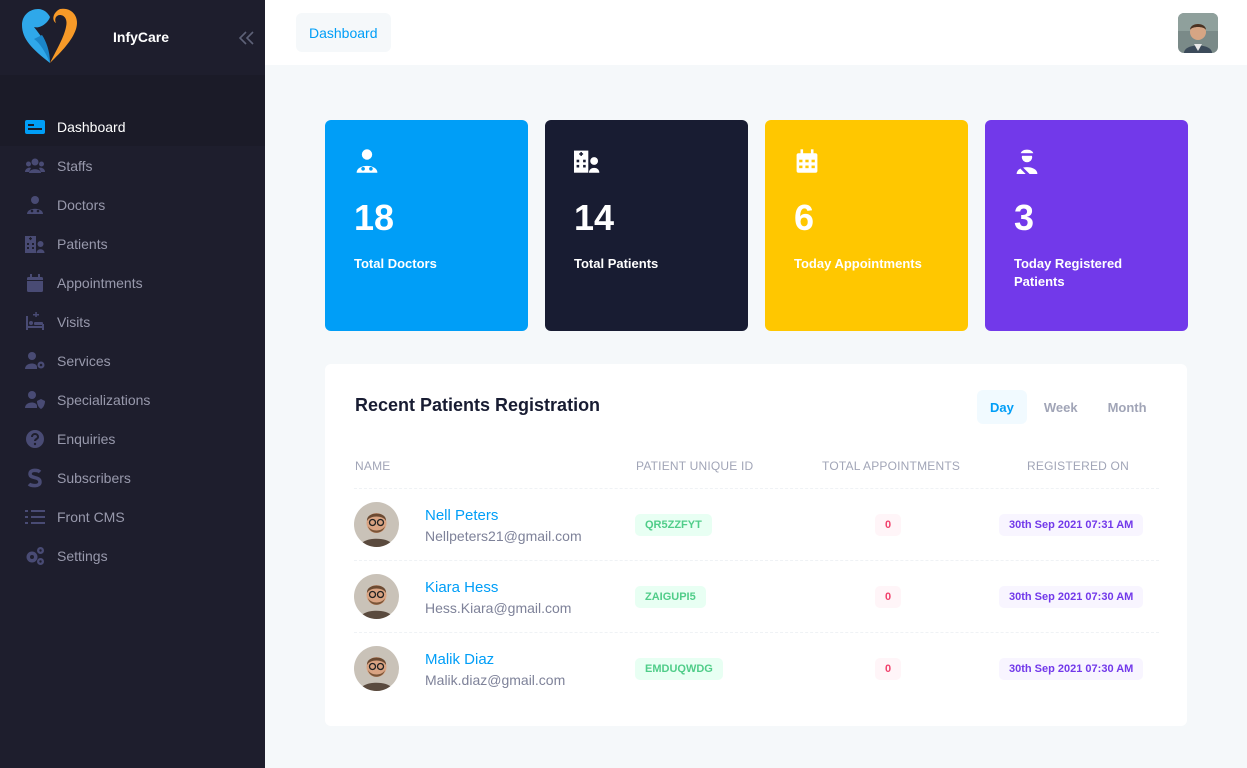 This screenshot has height=768, width=1247. I want to click on sidebar-item-label: Staffs, so click(75, 165).